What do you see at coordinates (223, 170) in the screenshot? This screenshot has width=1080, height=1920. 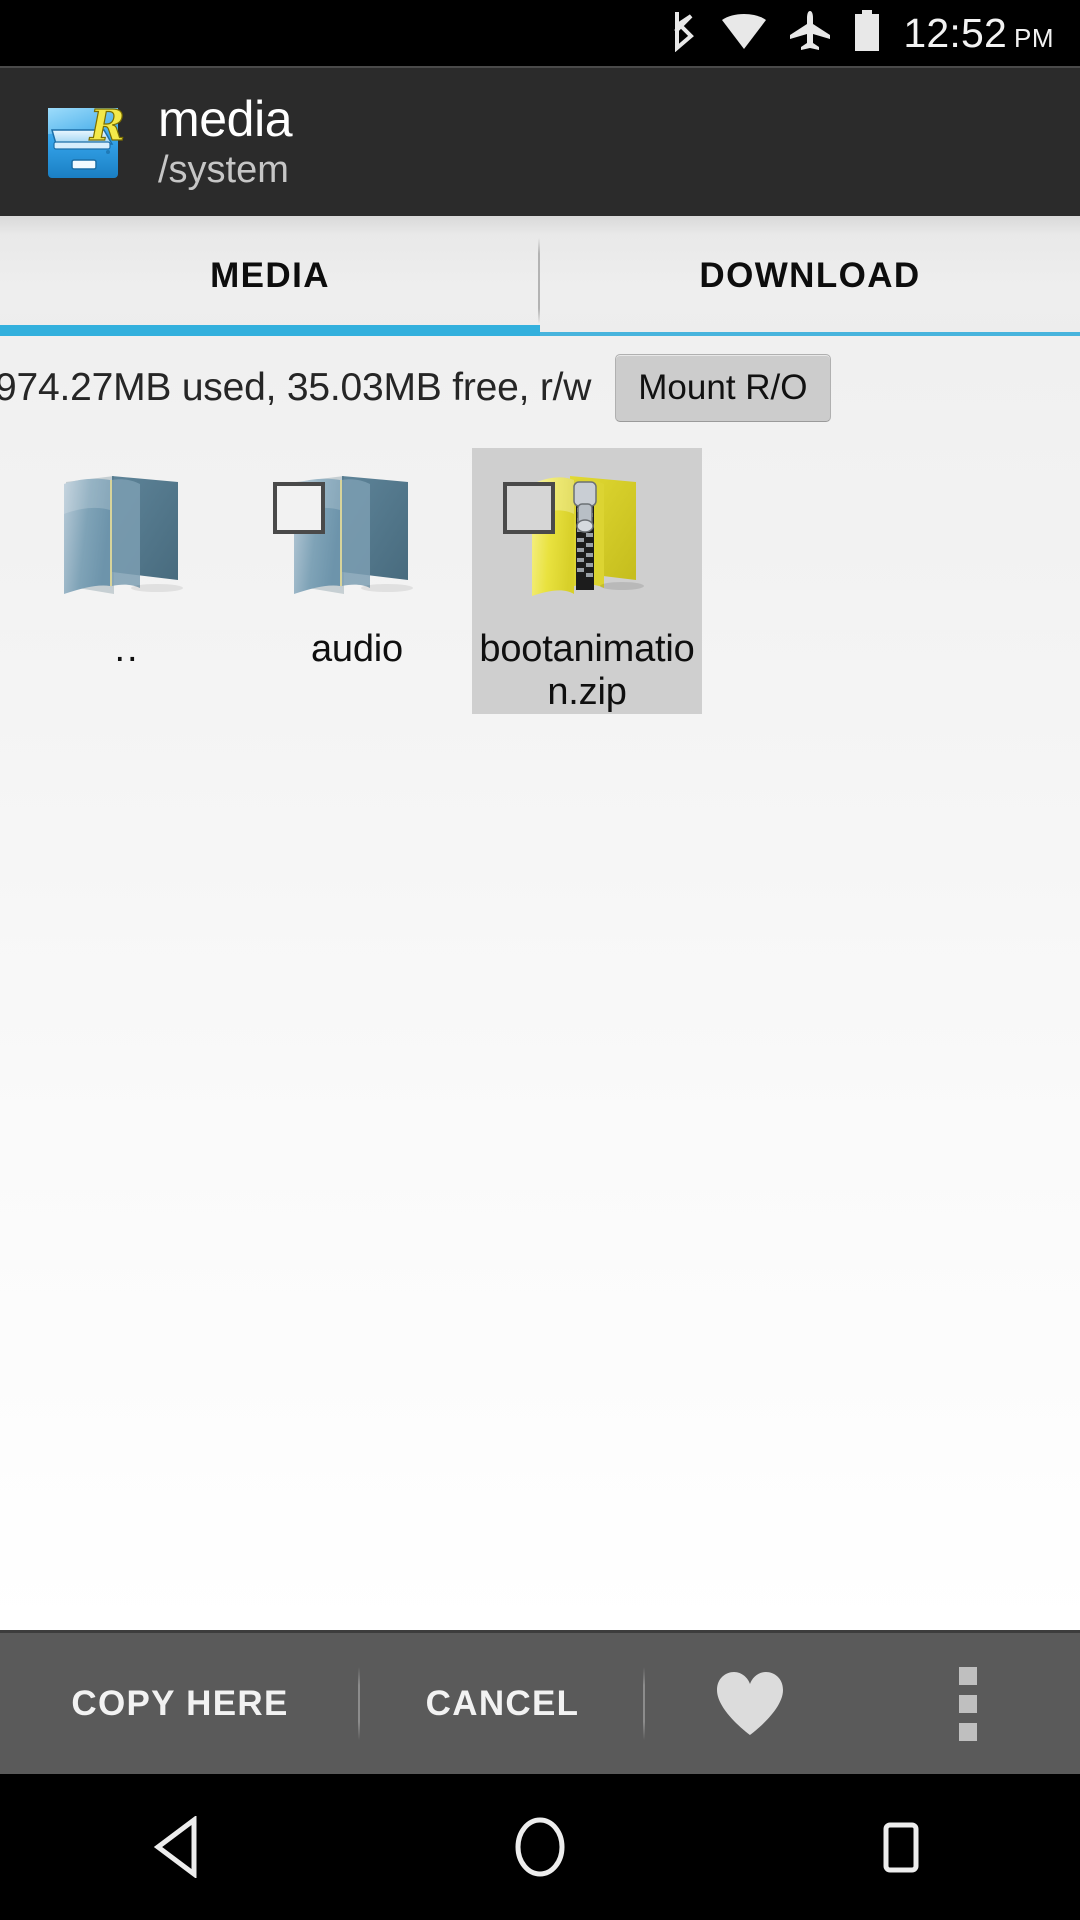 I see `breadcrumb-path: /system` at bounding box center [223, 170].